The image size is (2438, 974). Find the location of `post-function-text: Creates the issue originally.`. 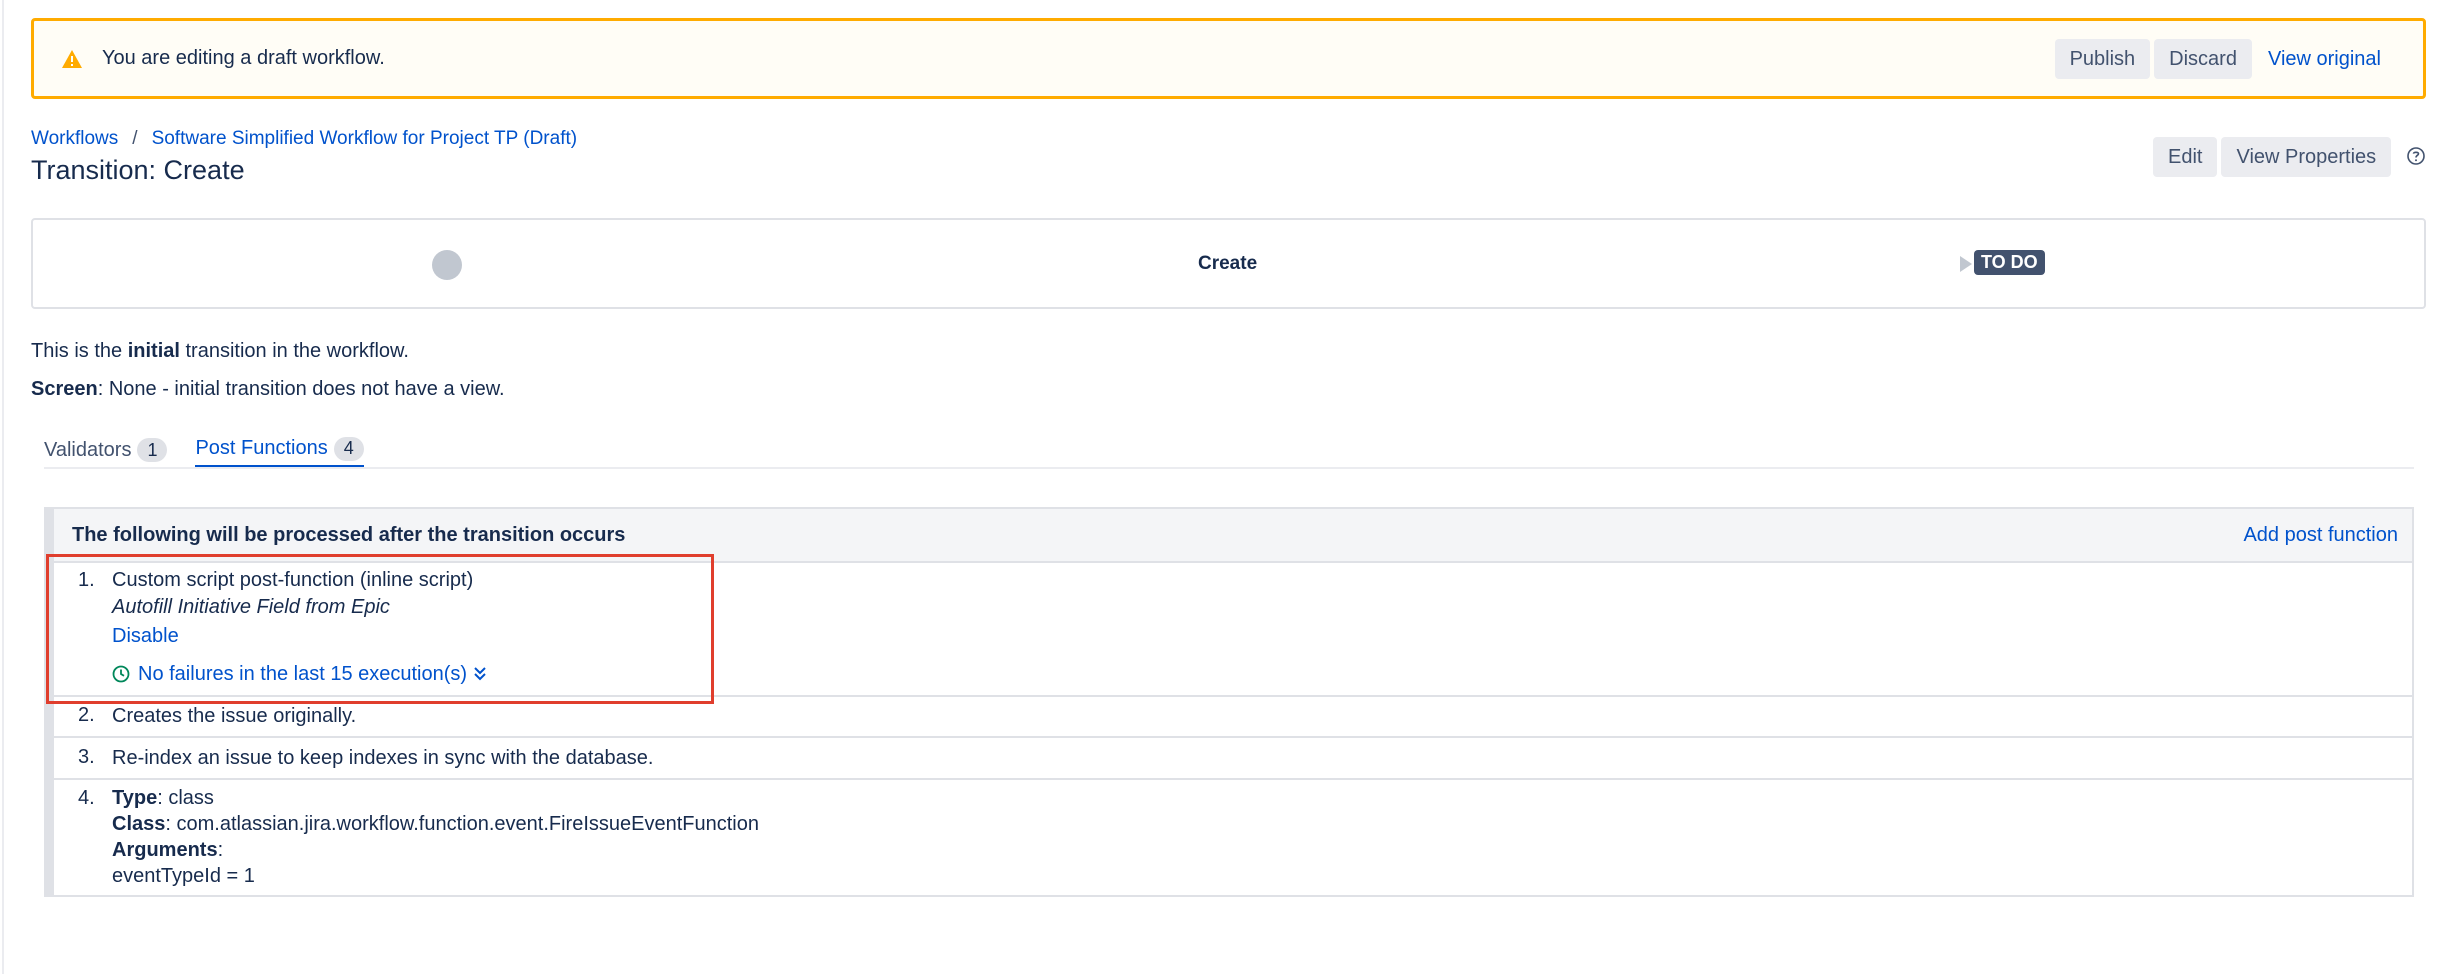

post-function-text: Creates the issue originally. is located at coordinates (234, 715).